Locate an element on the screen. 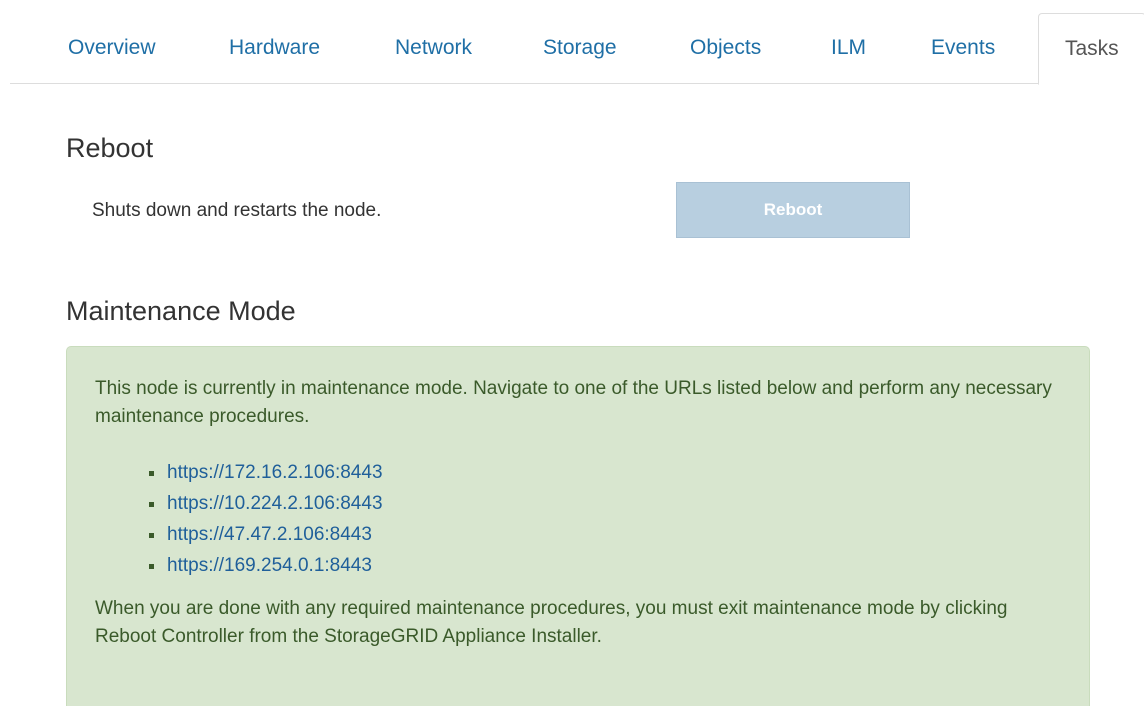  reboot-button: Reboot is located at coordinates (793, 210).